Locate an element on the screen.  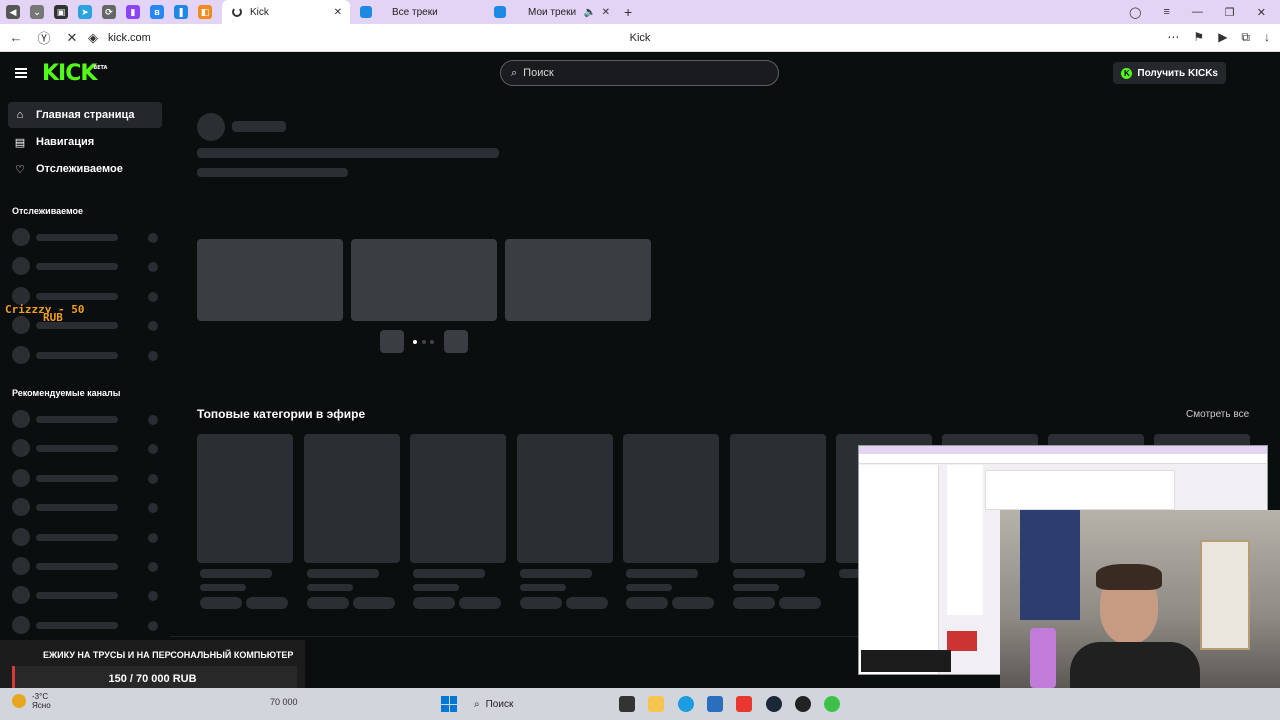
carousel-prev-button is located at coordinates (392, 341).